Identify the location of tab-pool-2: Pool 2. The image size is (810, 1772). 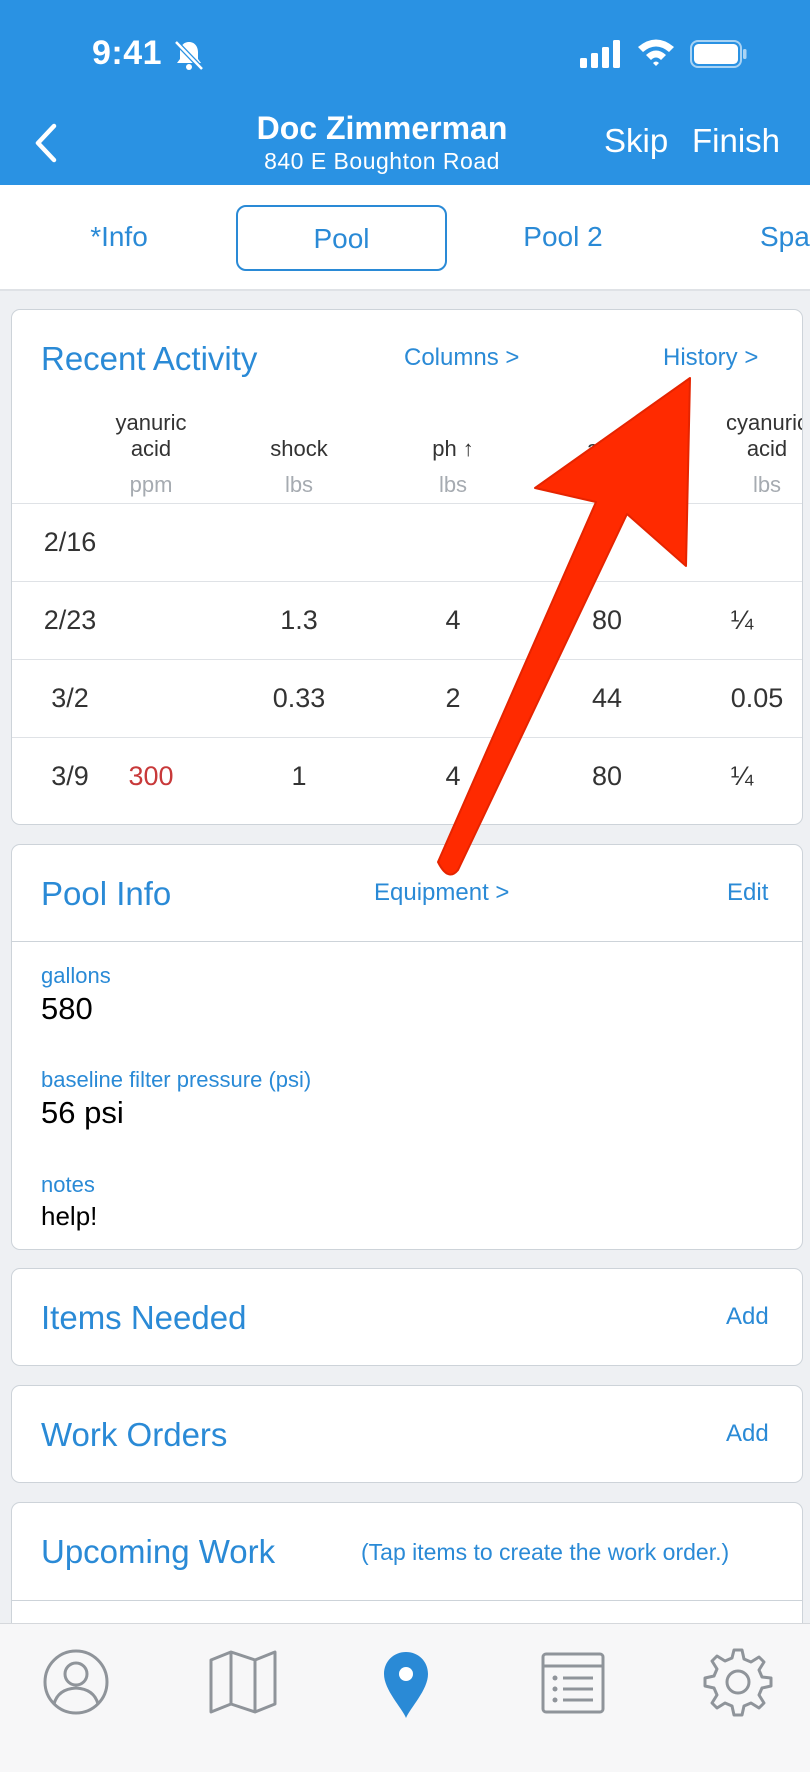
(563, 238).